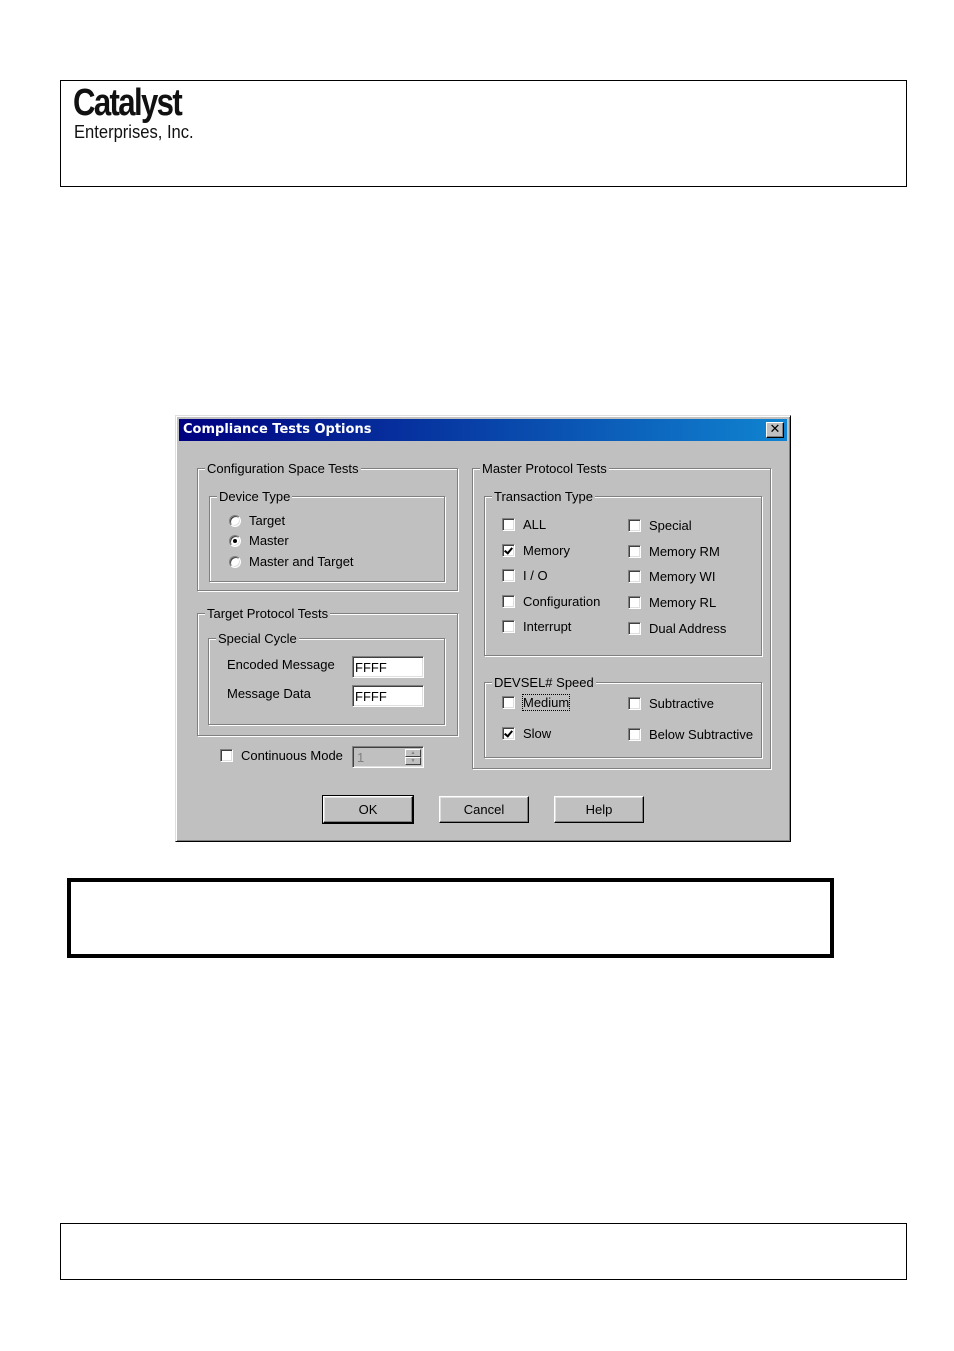  What do you see at coordinates (268, 613) in the screenshot?
I see `target-protocol-tests-label: Target Protocol Tests` at bounding box center [268, 613].